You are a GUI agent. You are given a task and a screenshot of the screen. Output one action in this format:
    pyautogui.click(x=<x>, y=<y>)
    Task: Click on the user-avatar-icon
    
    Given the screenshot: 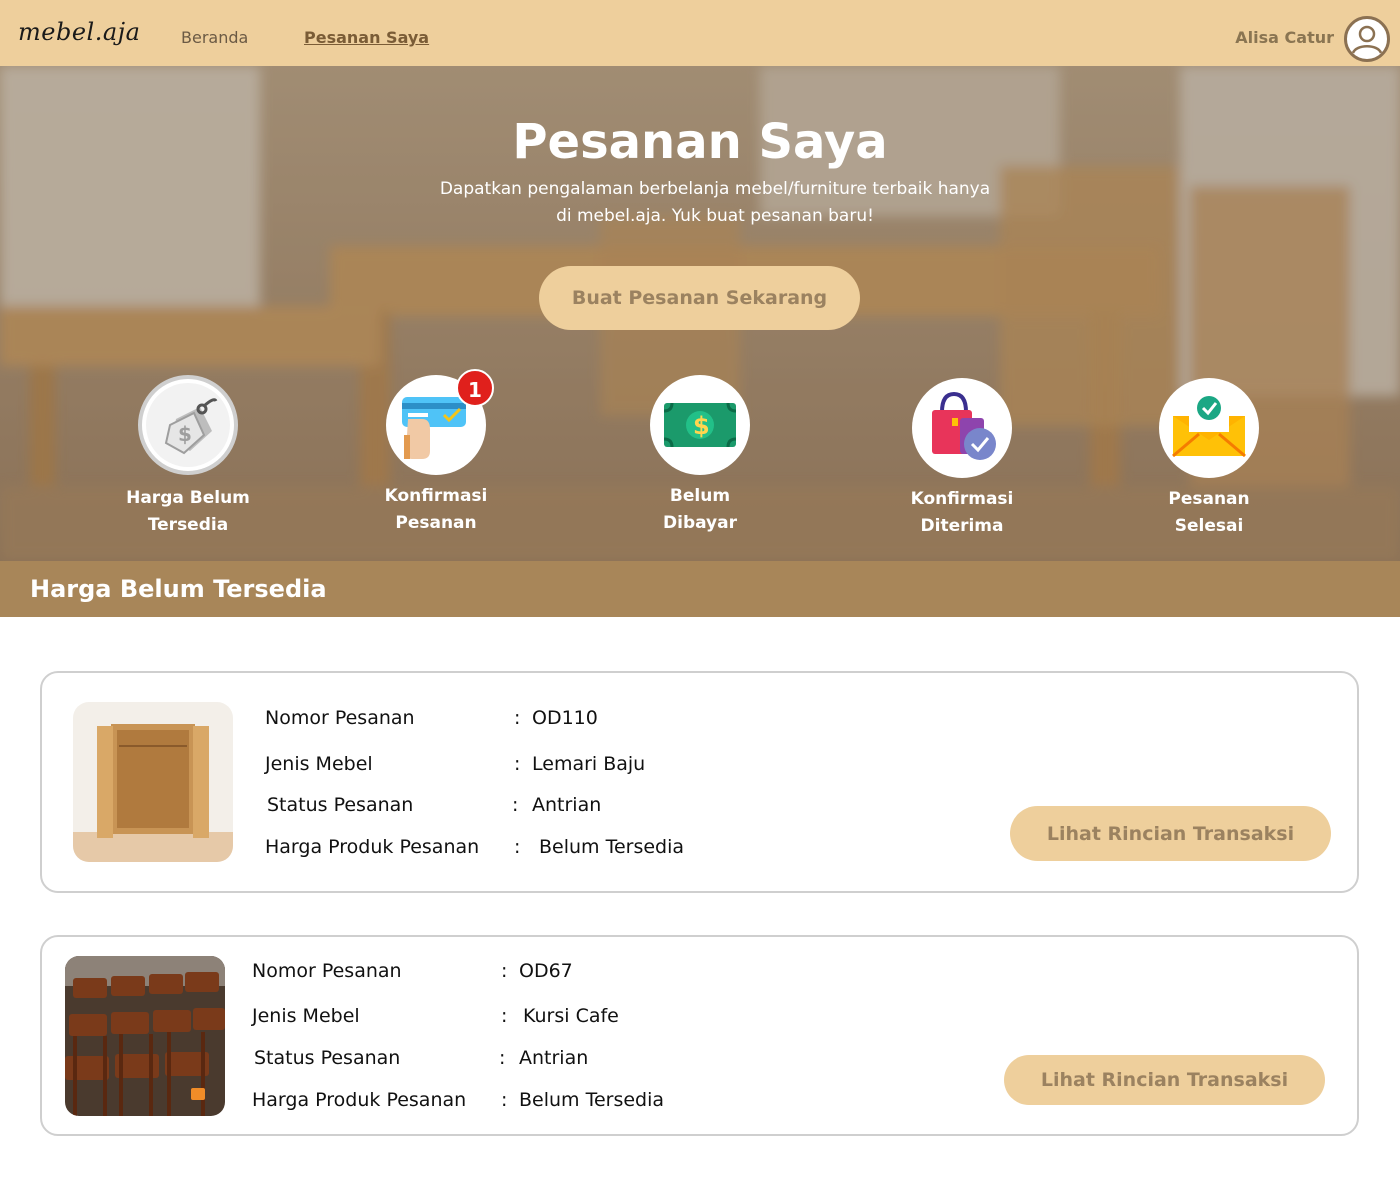 What is the action you would take?
    pyautogui.click(x=1367, y=39)
    